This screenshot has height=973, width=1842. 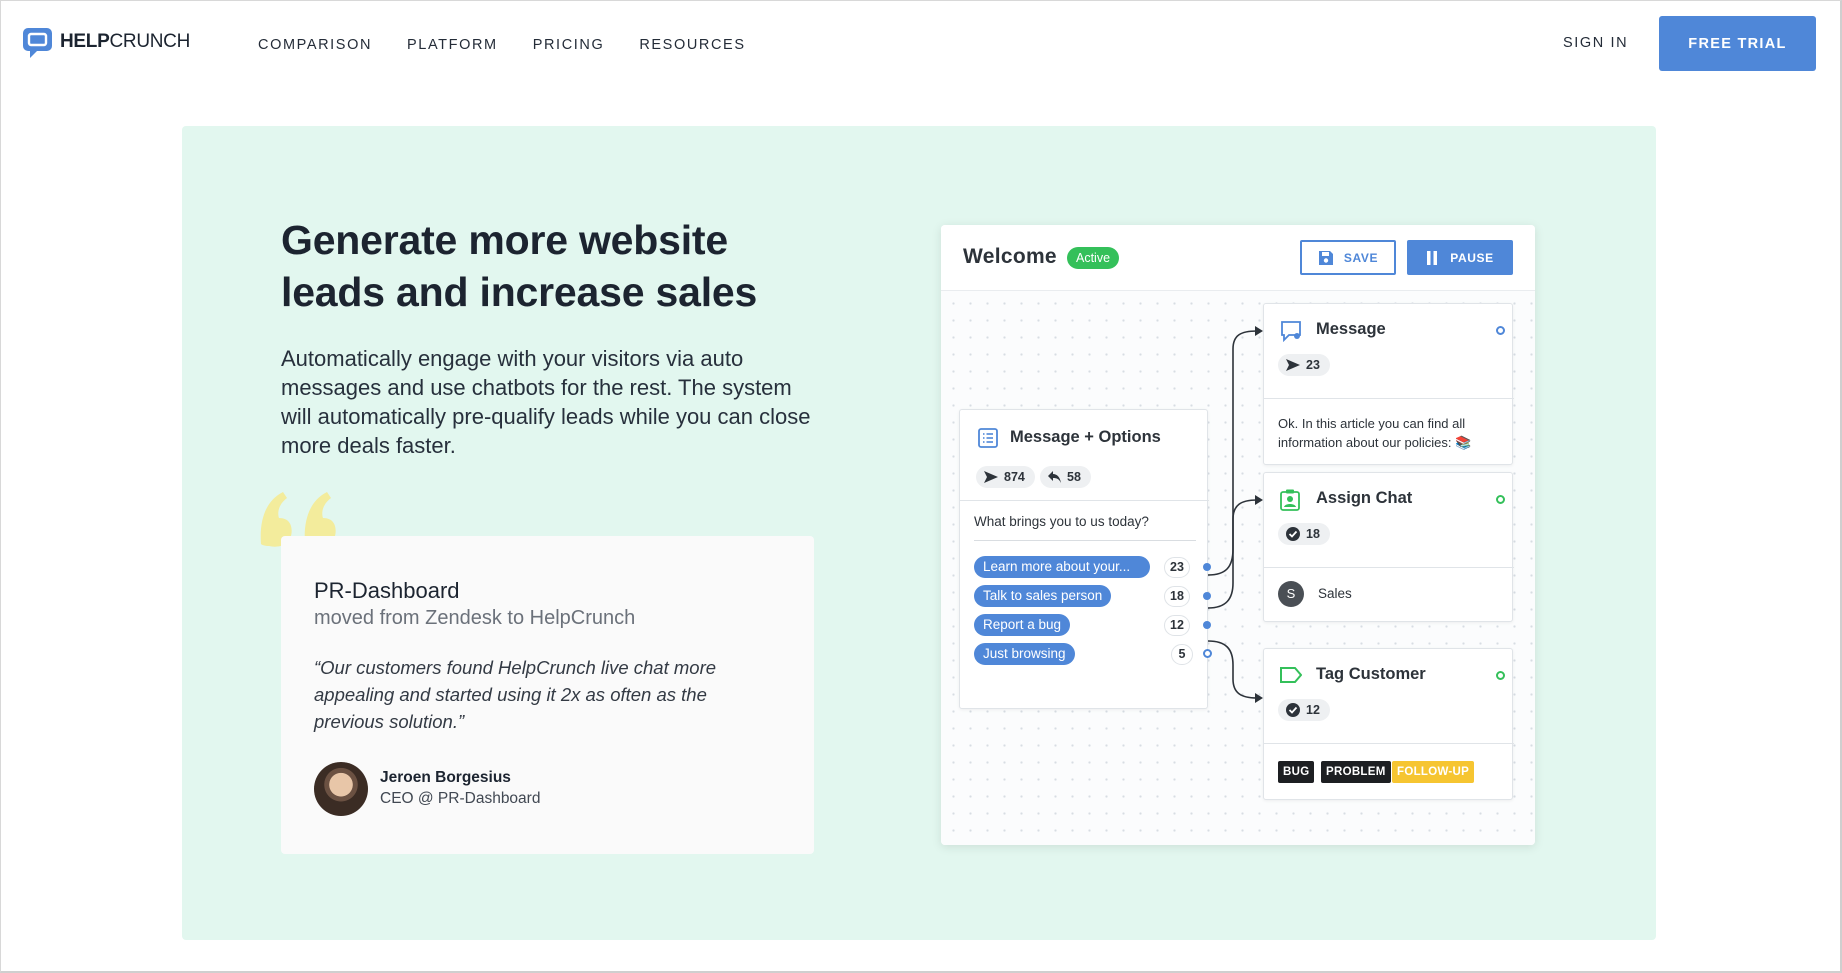 What do you see at coordinates (125, 41) in the screenshot?
I see `logo-wordmark: HELPCRUNCH` at bounding box center [125, 41].